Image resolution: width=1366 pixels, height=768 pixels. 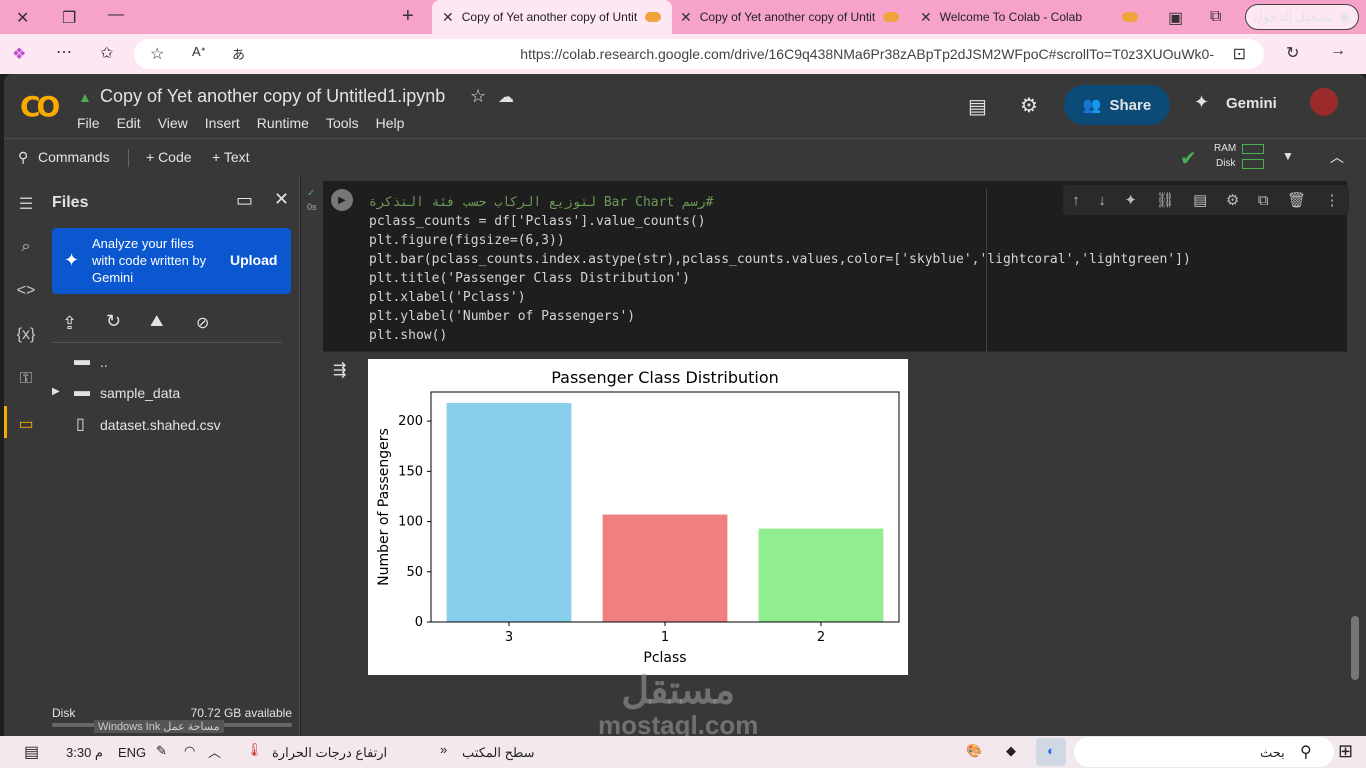 I want to click on read-aloud-icon: Aᐩ, so click(x=199, y=52).